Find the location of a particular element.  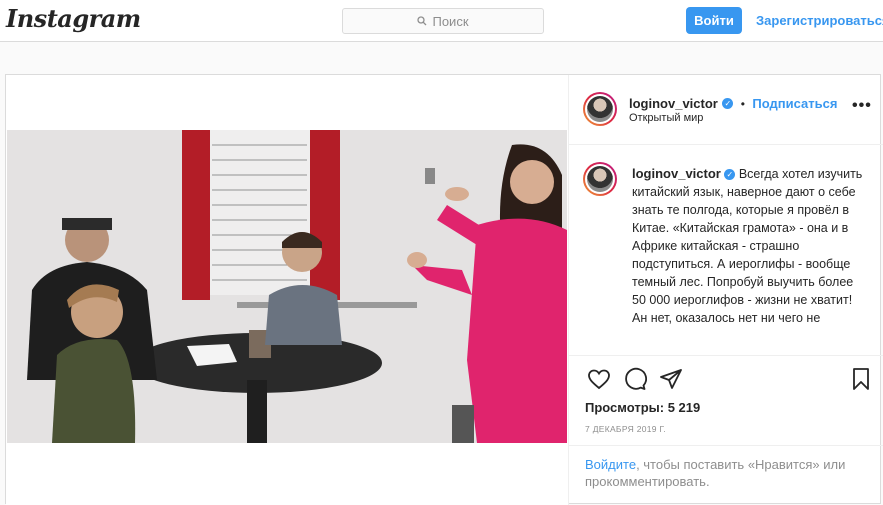

post-header-title: loginov_victor ✓ • Подписаться is located at coordinates (733, 104).